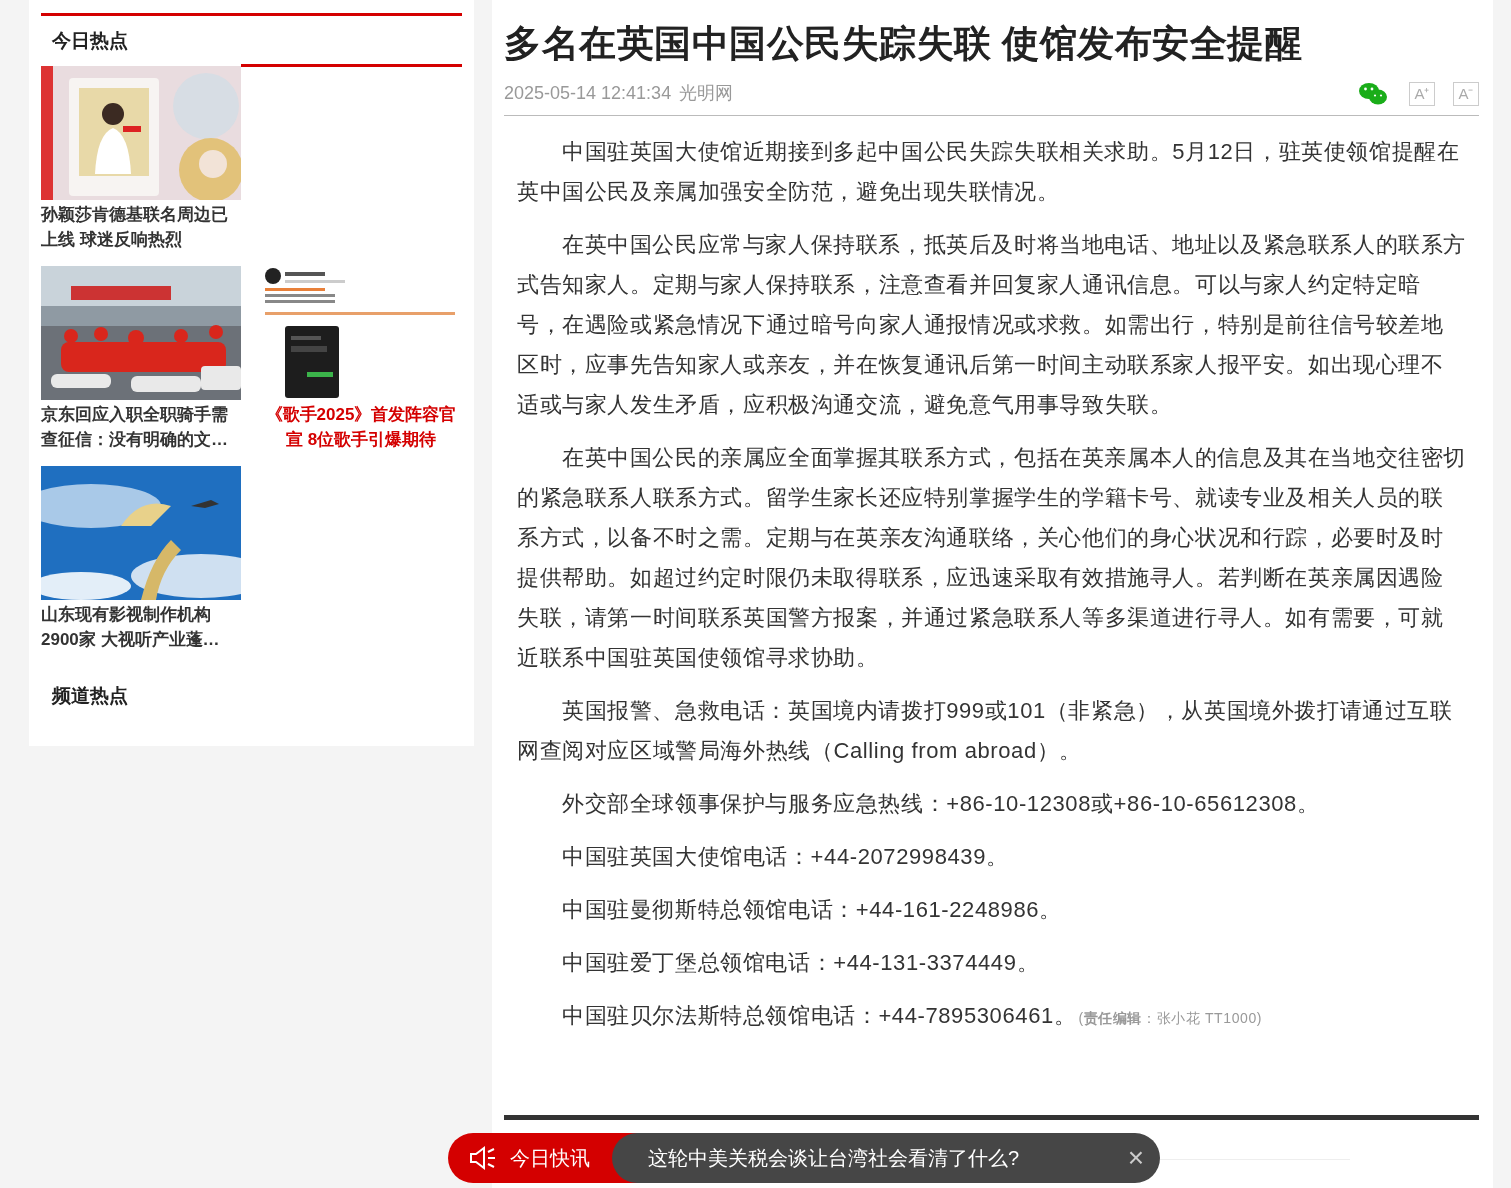  I want to click on ticker-title: 今日快讯, so click(550, 1158).